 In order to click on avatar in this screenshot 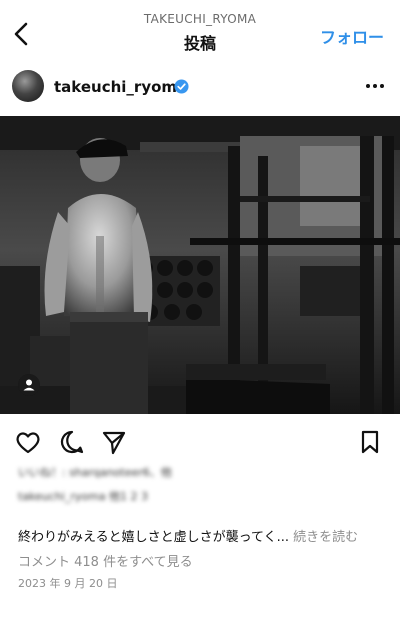, I will do `click(28, 86)`.